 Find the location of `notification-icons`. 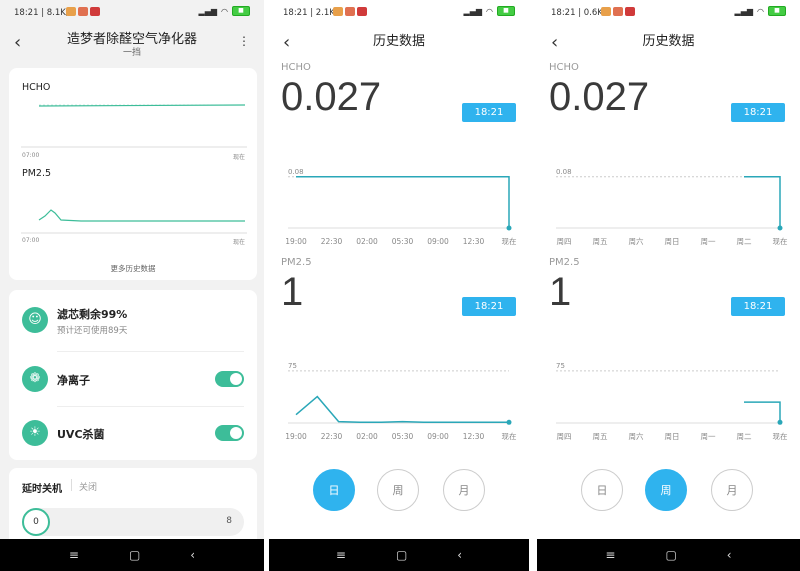

notification-icons is located at coordinates (618, 11).